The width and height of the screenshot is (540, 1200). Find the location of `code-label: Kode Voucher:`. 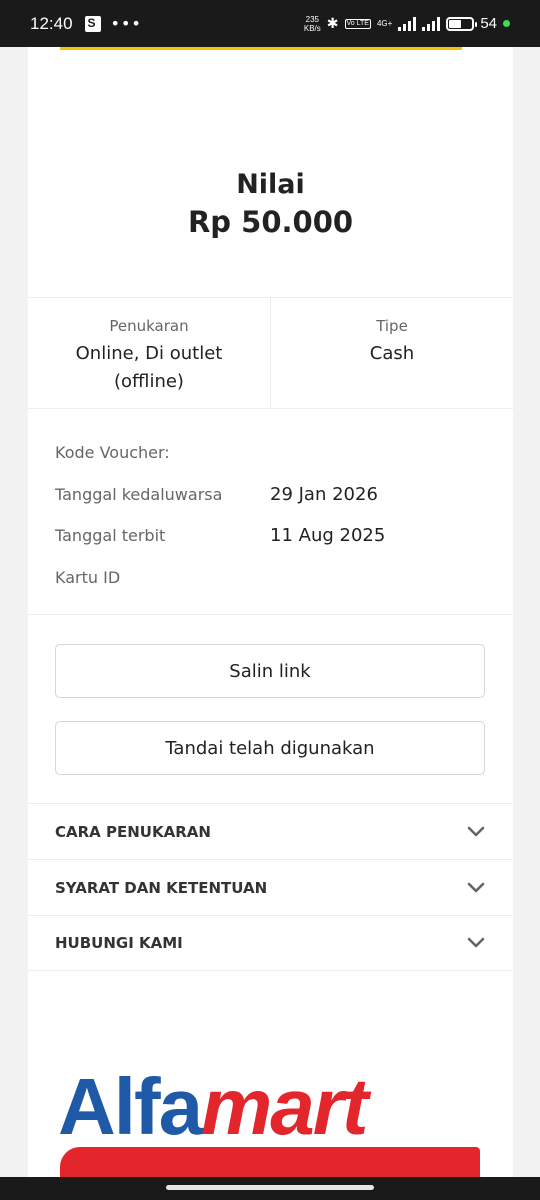

code-label: Kode Voucher: is located at coordinates (112, 453).